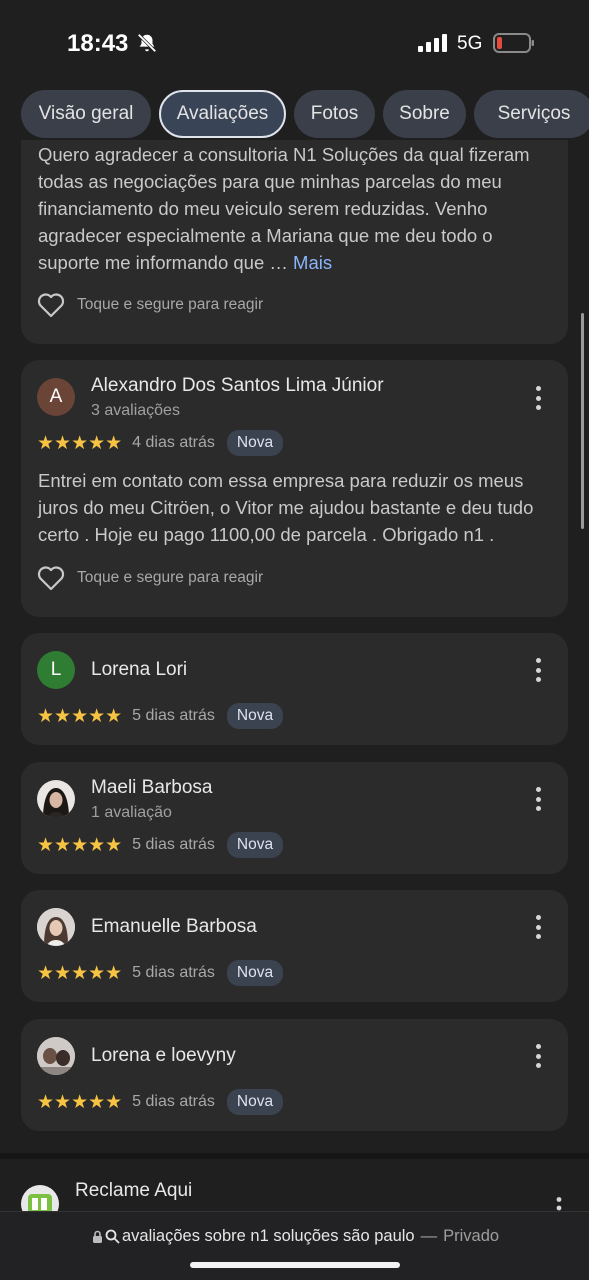 This screenshot has height=1280, width=589. I want to click on reviewer-name: Lorena e loevyny, so click(163, 1056).